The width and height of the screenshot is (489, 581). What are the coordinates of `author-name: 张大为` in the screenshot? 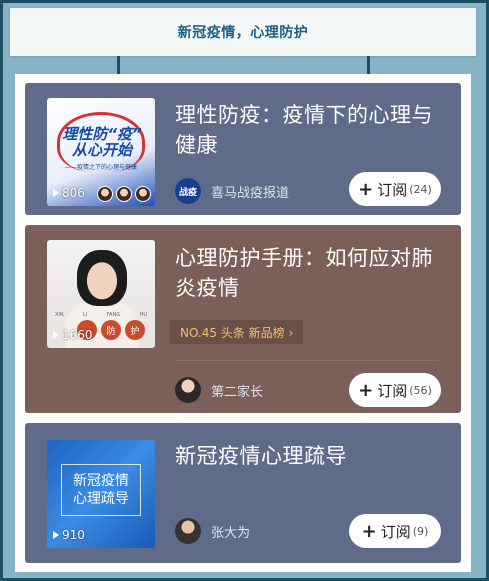 It's located at (231, 533).